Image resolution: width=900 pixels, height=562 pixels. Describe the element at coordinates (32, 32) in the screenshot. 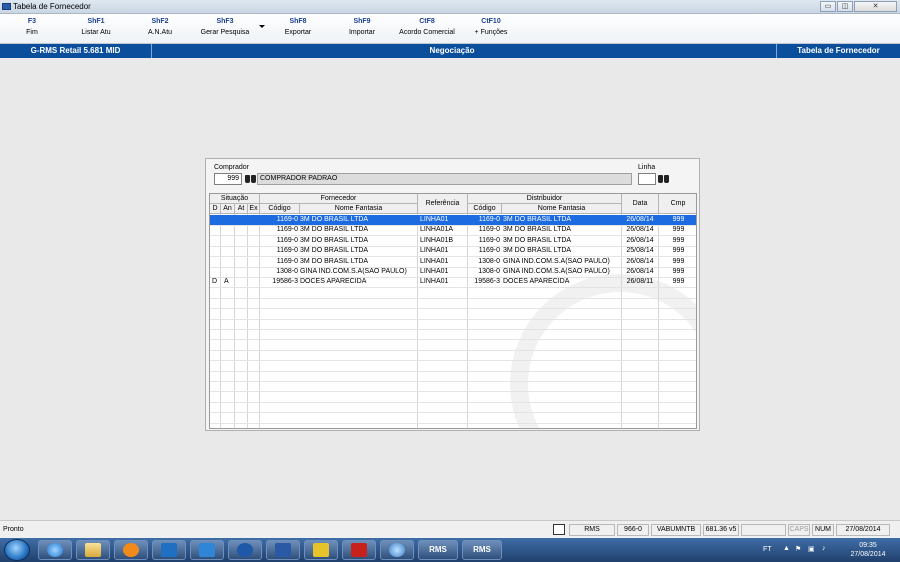

I see `button-label: Fim` at that location.